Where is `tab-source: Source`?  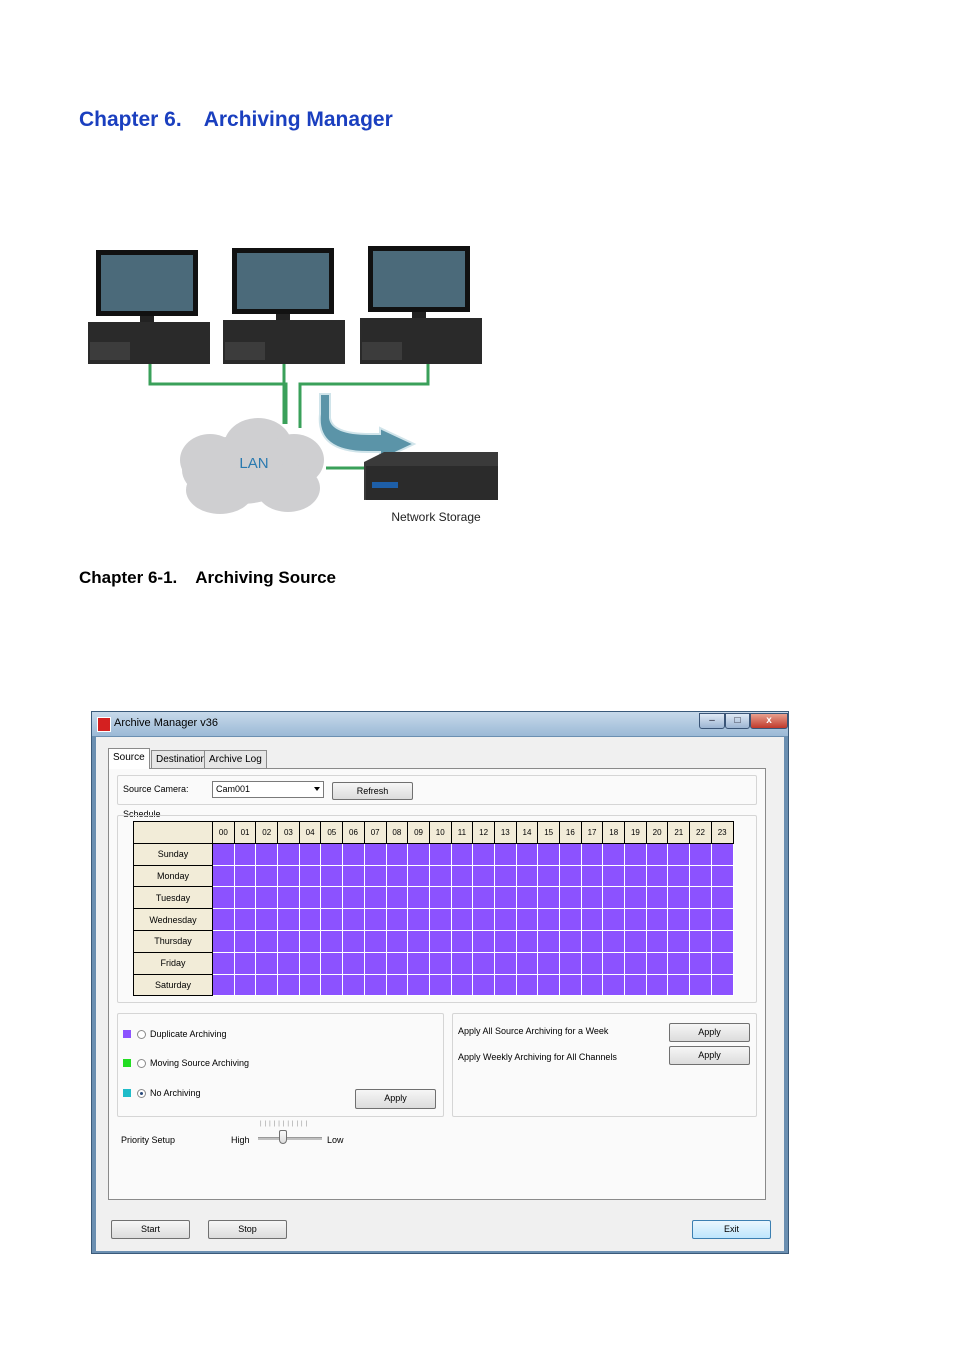 tab-source: Source is located at coordinates (129, 758).